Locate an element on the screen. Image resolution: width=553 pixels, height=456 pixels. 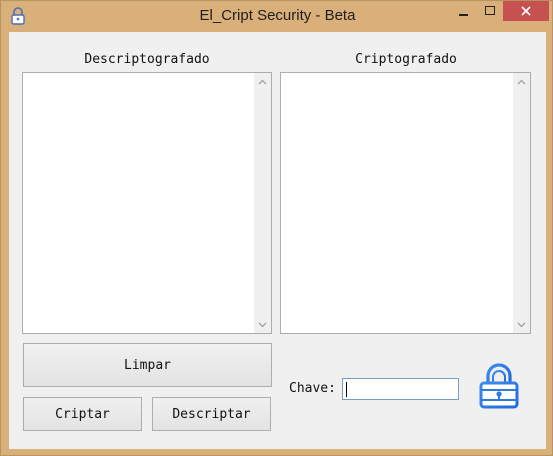
encrypted-scrollbar is located at coordinates (521, 203).